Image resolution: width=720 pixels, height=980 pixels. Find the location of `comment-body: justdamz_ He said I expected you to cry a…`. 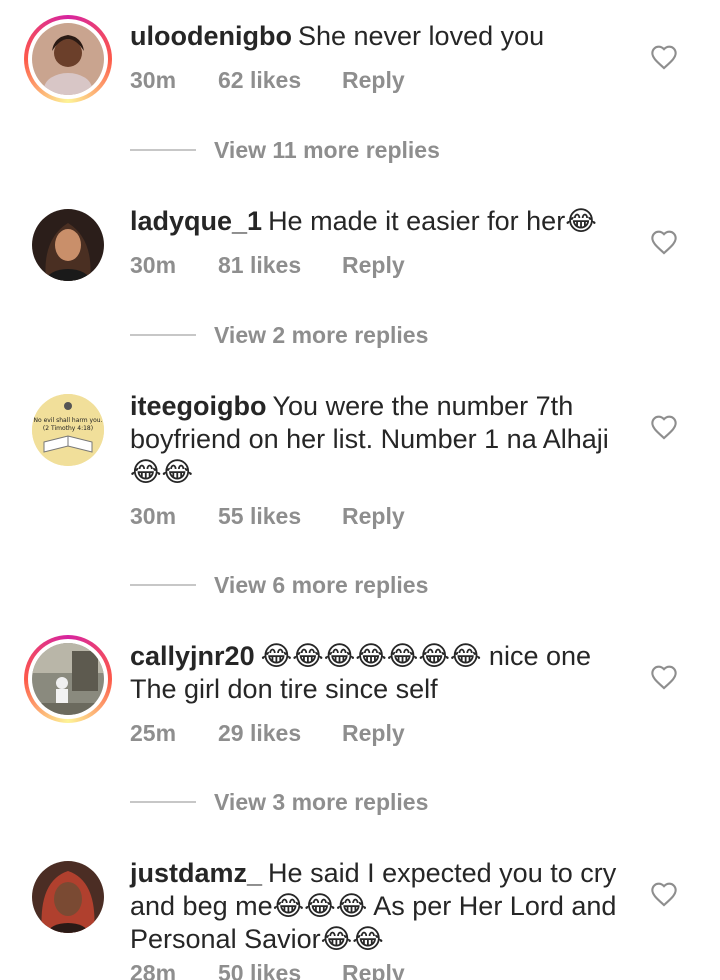

comment-body: justdamz_ He said I expected you to cry a… is located at coordinates (380, 906).